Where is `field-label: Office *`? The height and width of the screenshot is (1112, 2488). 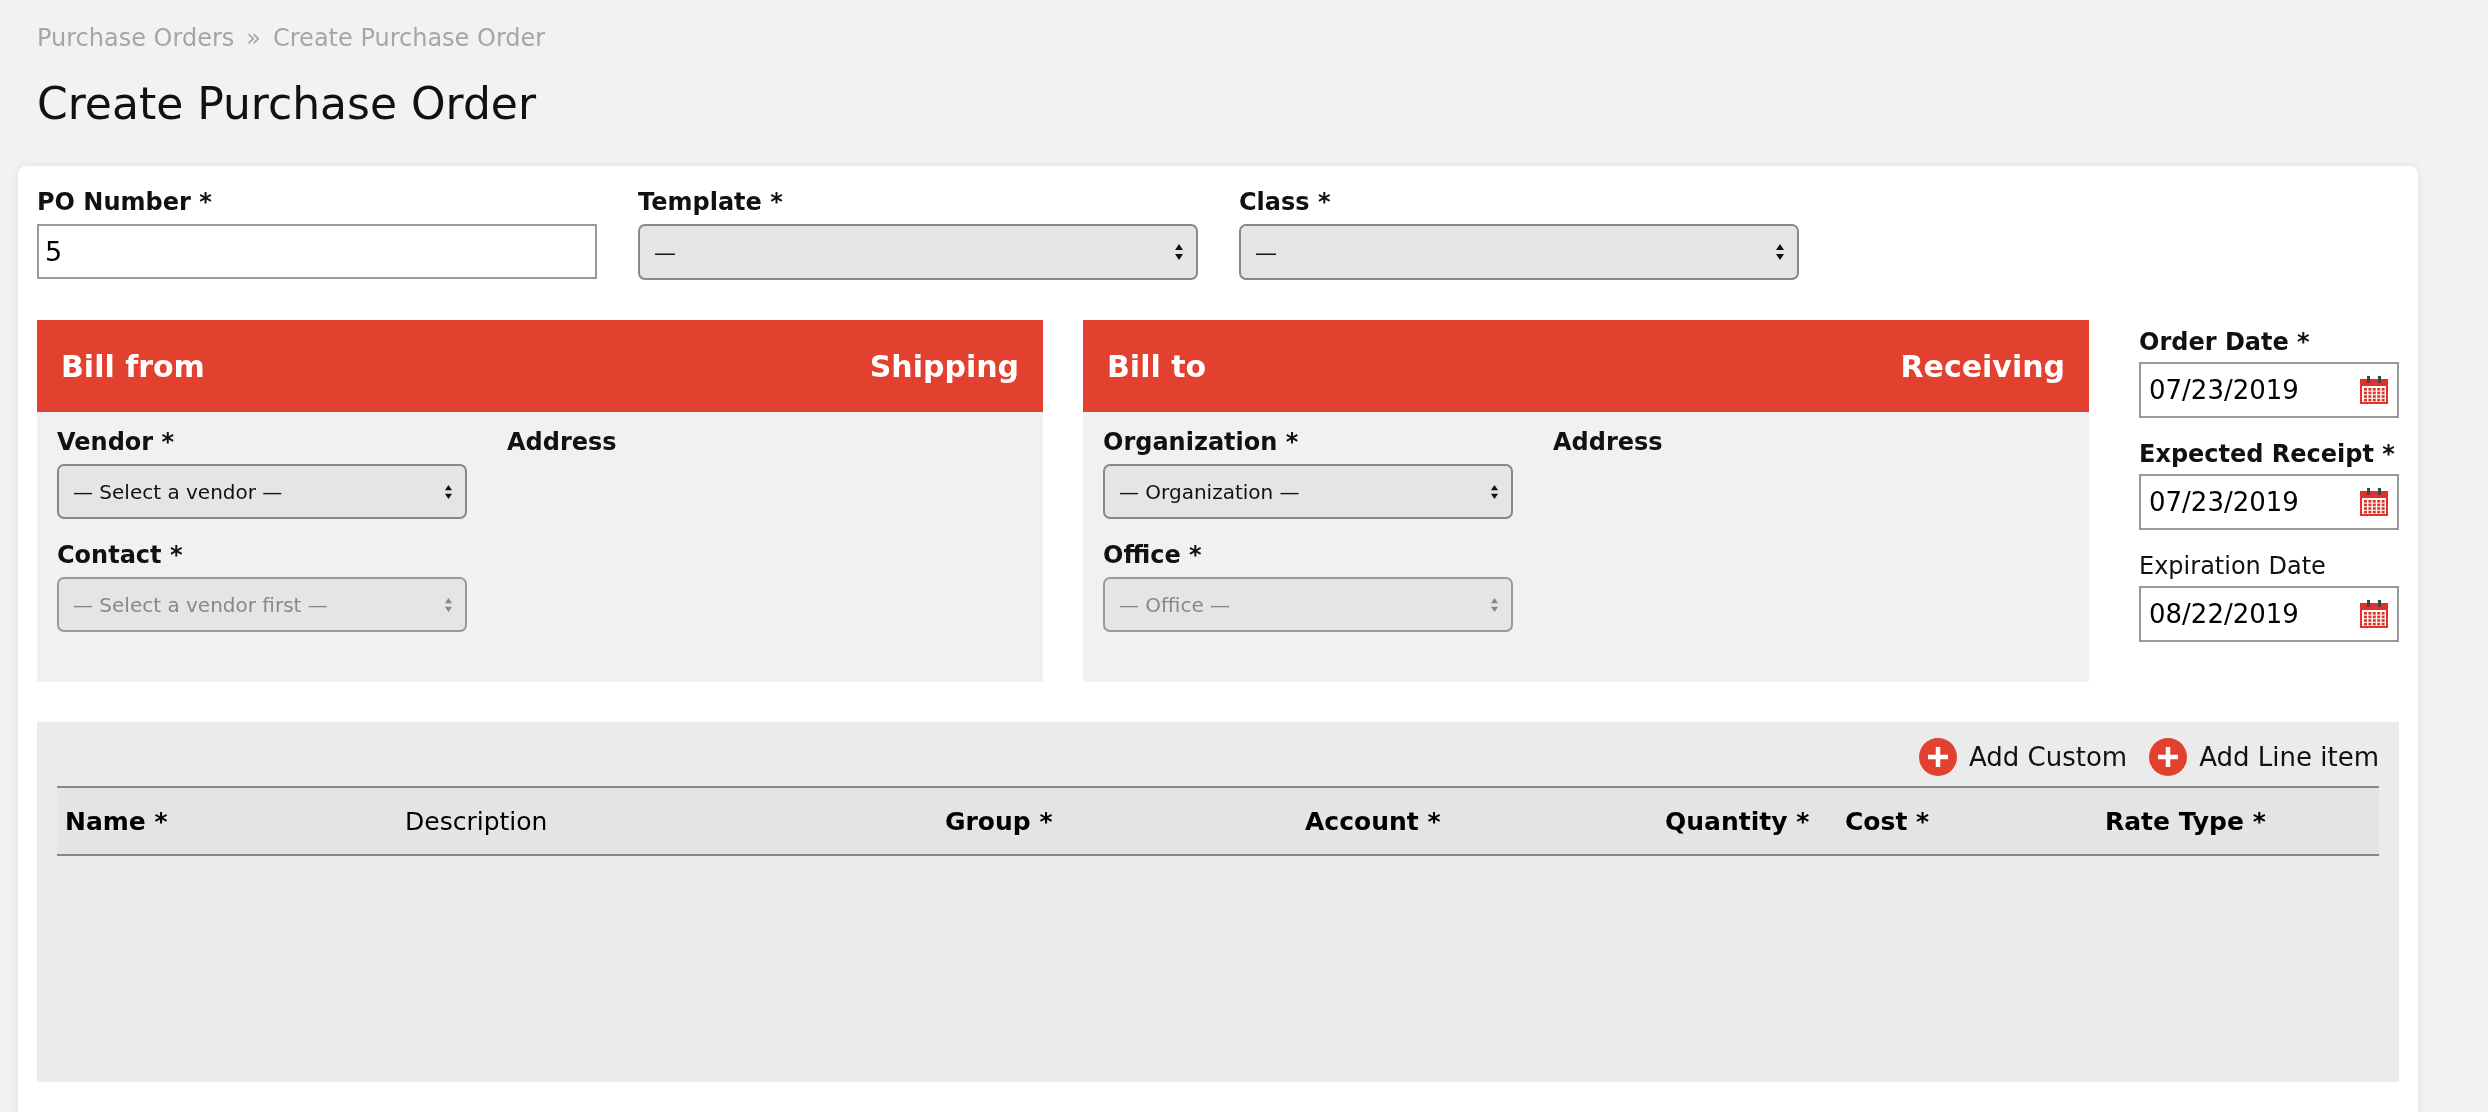
field-label: Office * is located at coordinates (1153, 555).